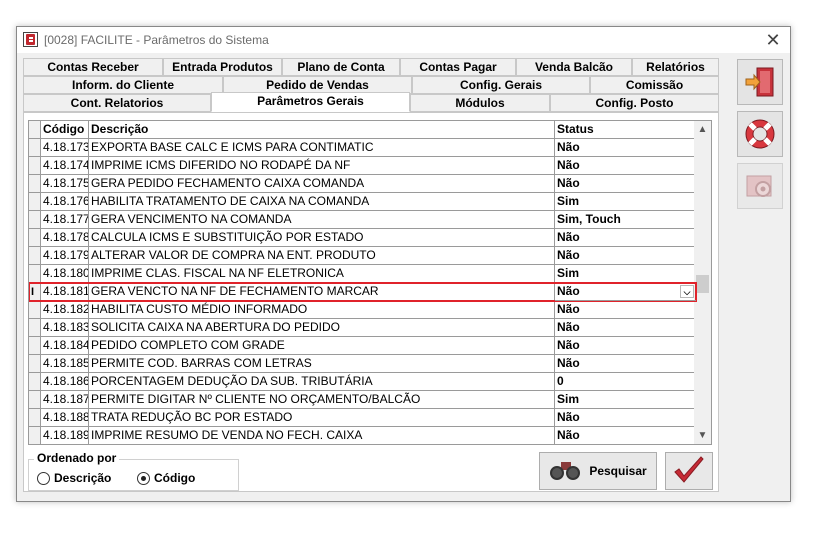 This screenshot has height=547, width=823. What do you see at coordinates (322, 274) in the screenshot?
I see `row-description-cell: IMPRIME CLAS. FISCAL NA NF ELETRONICA` at bounding box center [322, 274].